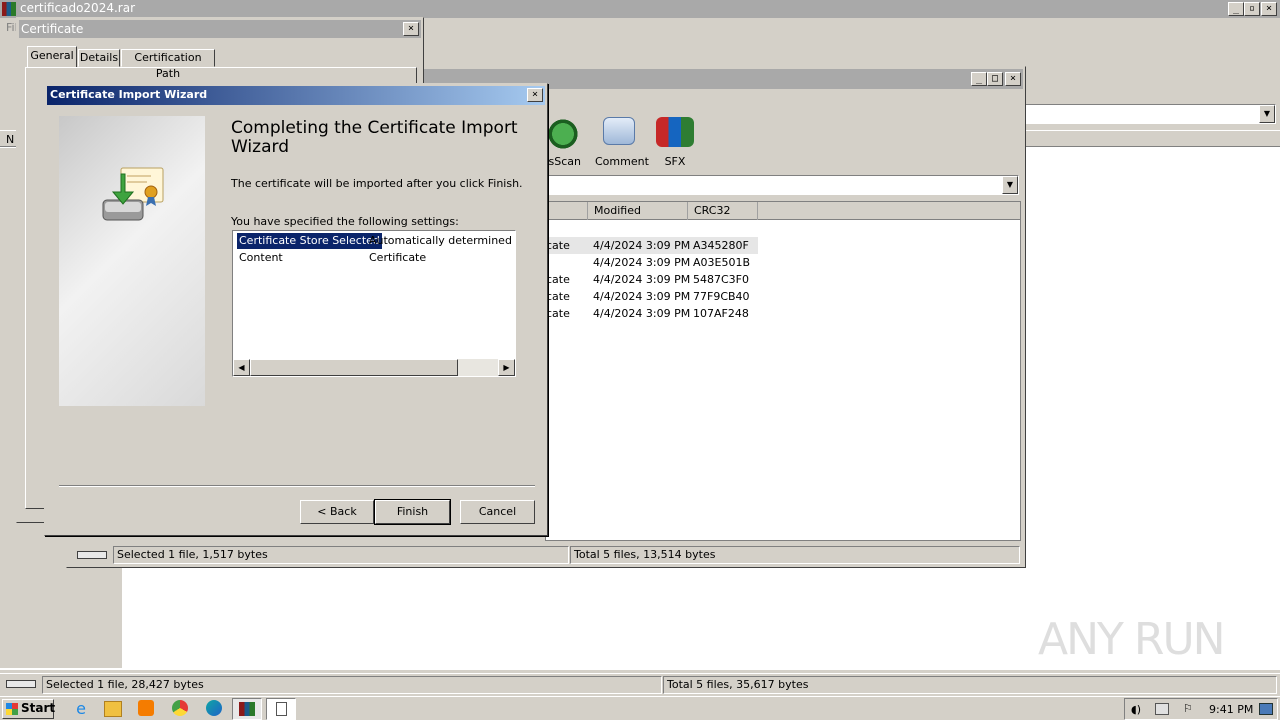 The width and height of the screenshot is (1280, 720). What do you see at coordinates (638, 211) in the screenshot?
I see `column-modified-header: Modified` at bounding box center [638, 211].